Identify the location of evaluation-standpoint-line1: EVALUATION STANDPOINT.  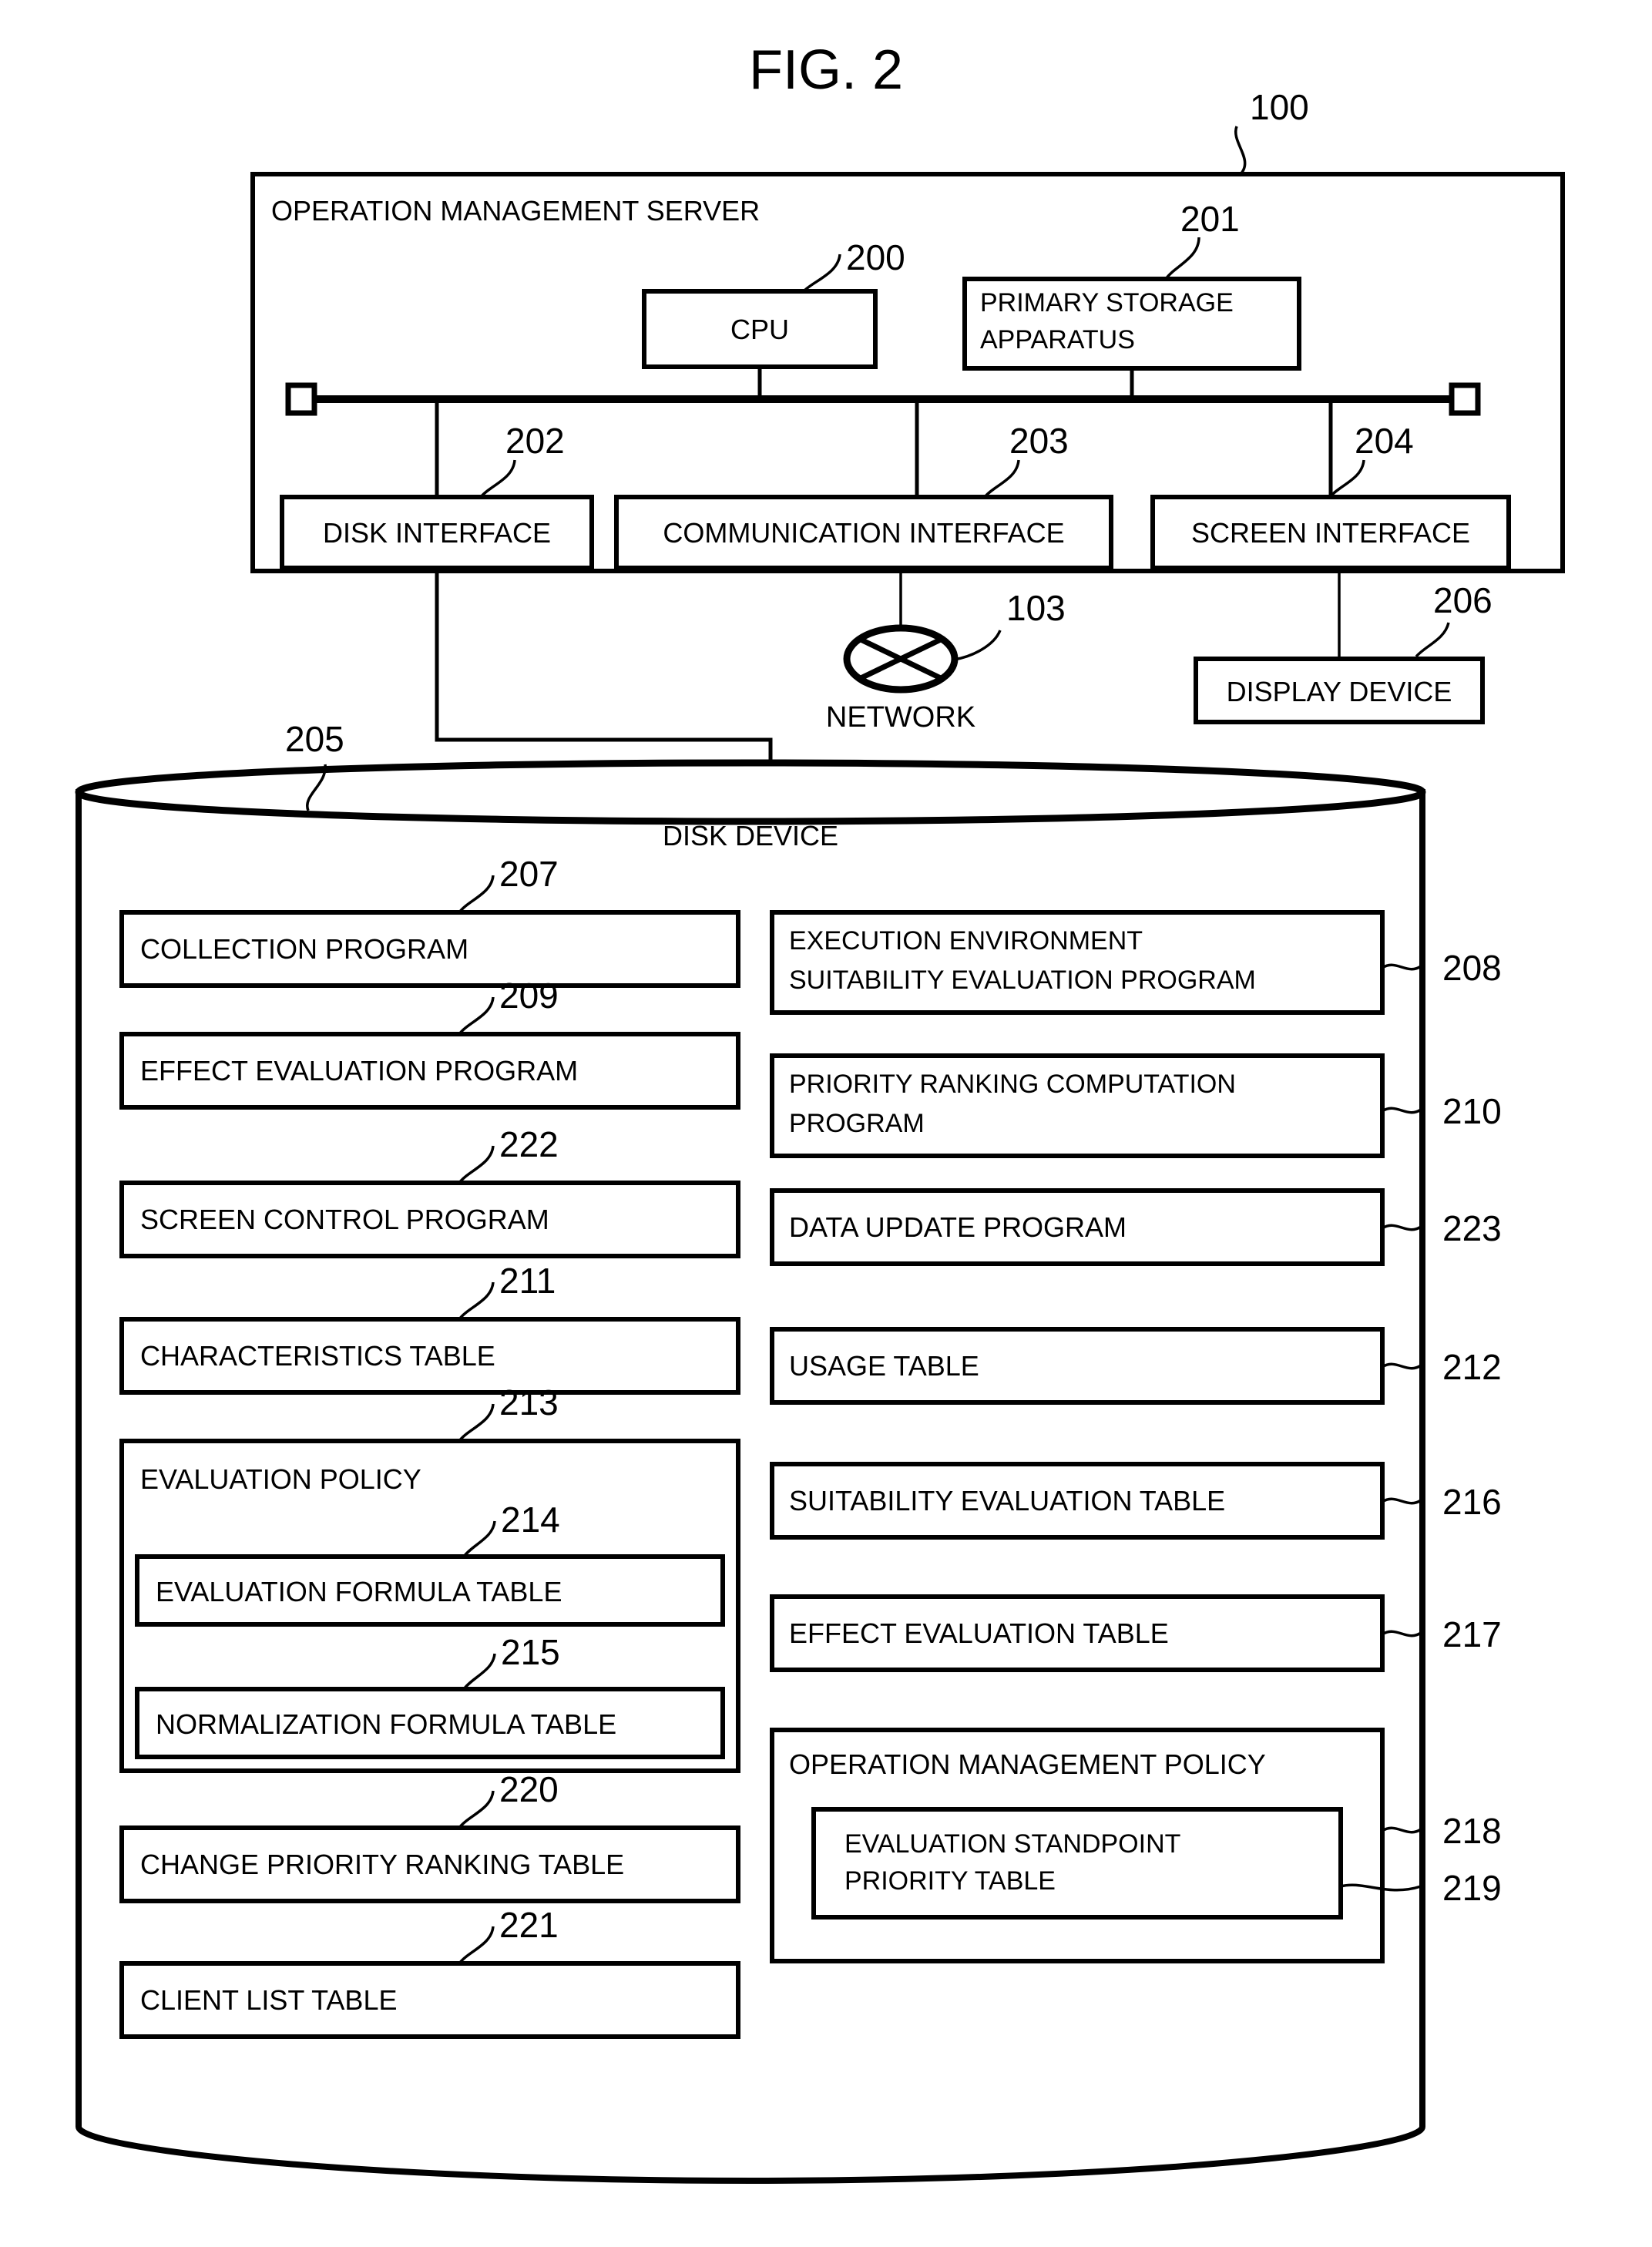
(1012, 1844).